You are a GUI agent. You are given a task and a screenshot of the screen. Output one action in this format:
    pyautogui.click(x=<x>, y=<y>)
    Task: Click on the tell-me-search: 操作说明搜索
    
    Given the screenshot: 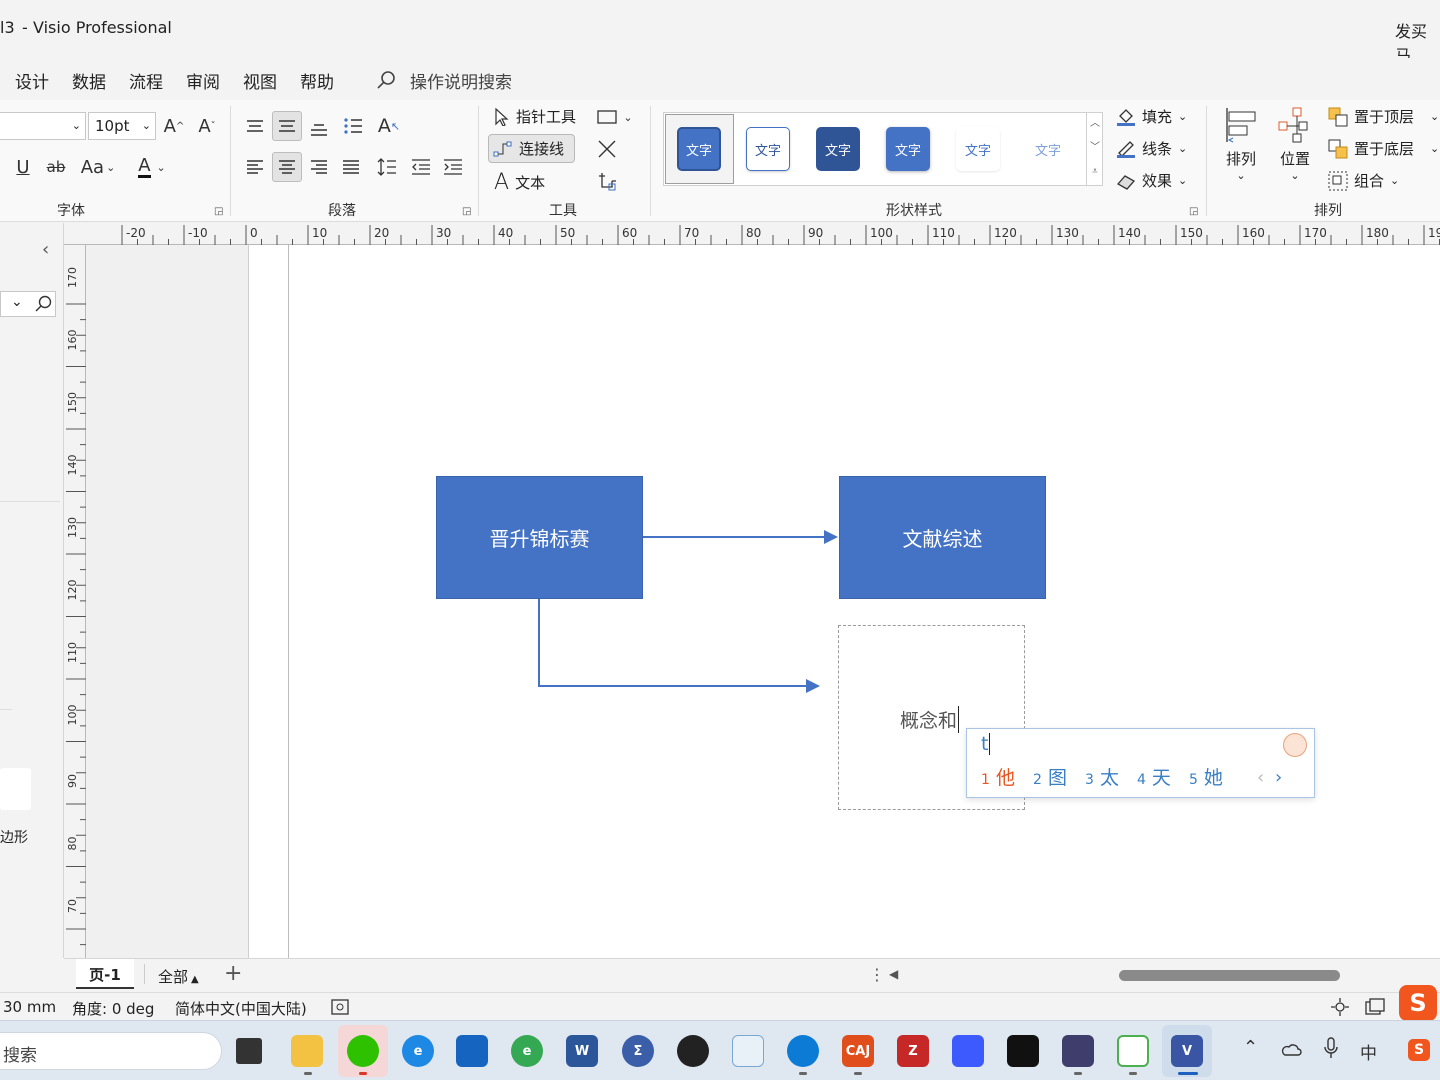 What is the action you would take?
    pyautogui.click(x=461, y=80)
    